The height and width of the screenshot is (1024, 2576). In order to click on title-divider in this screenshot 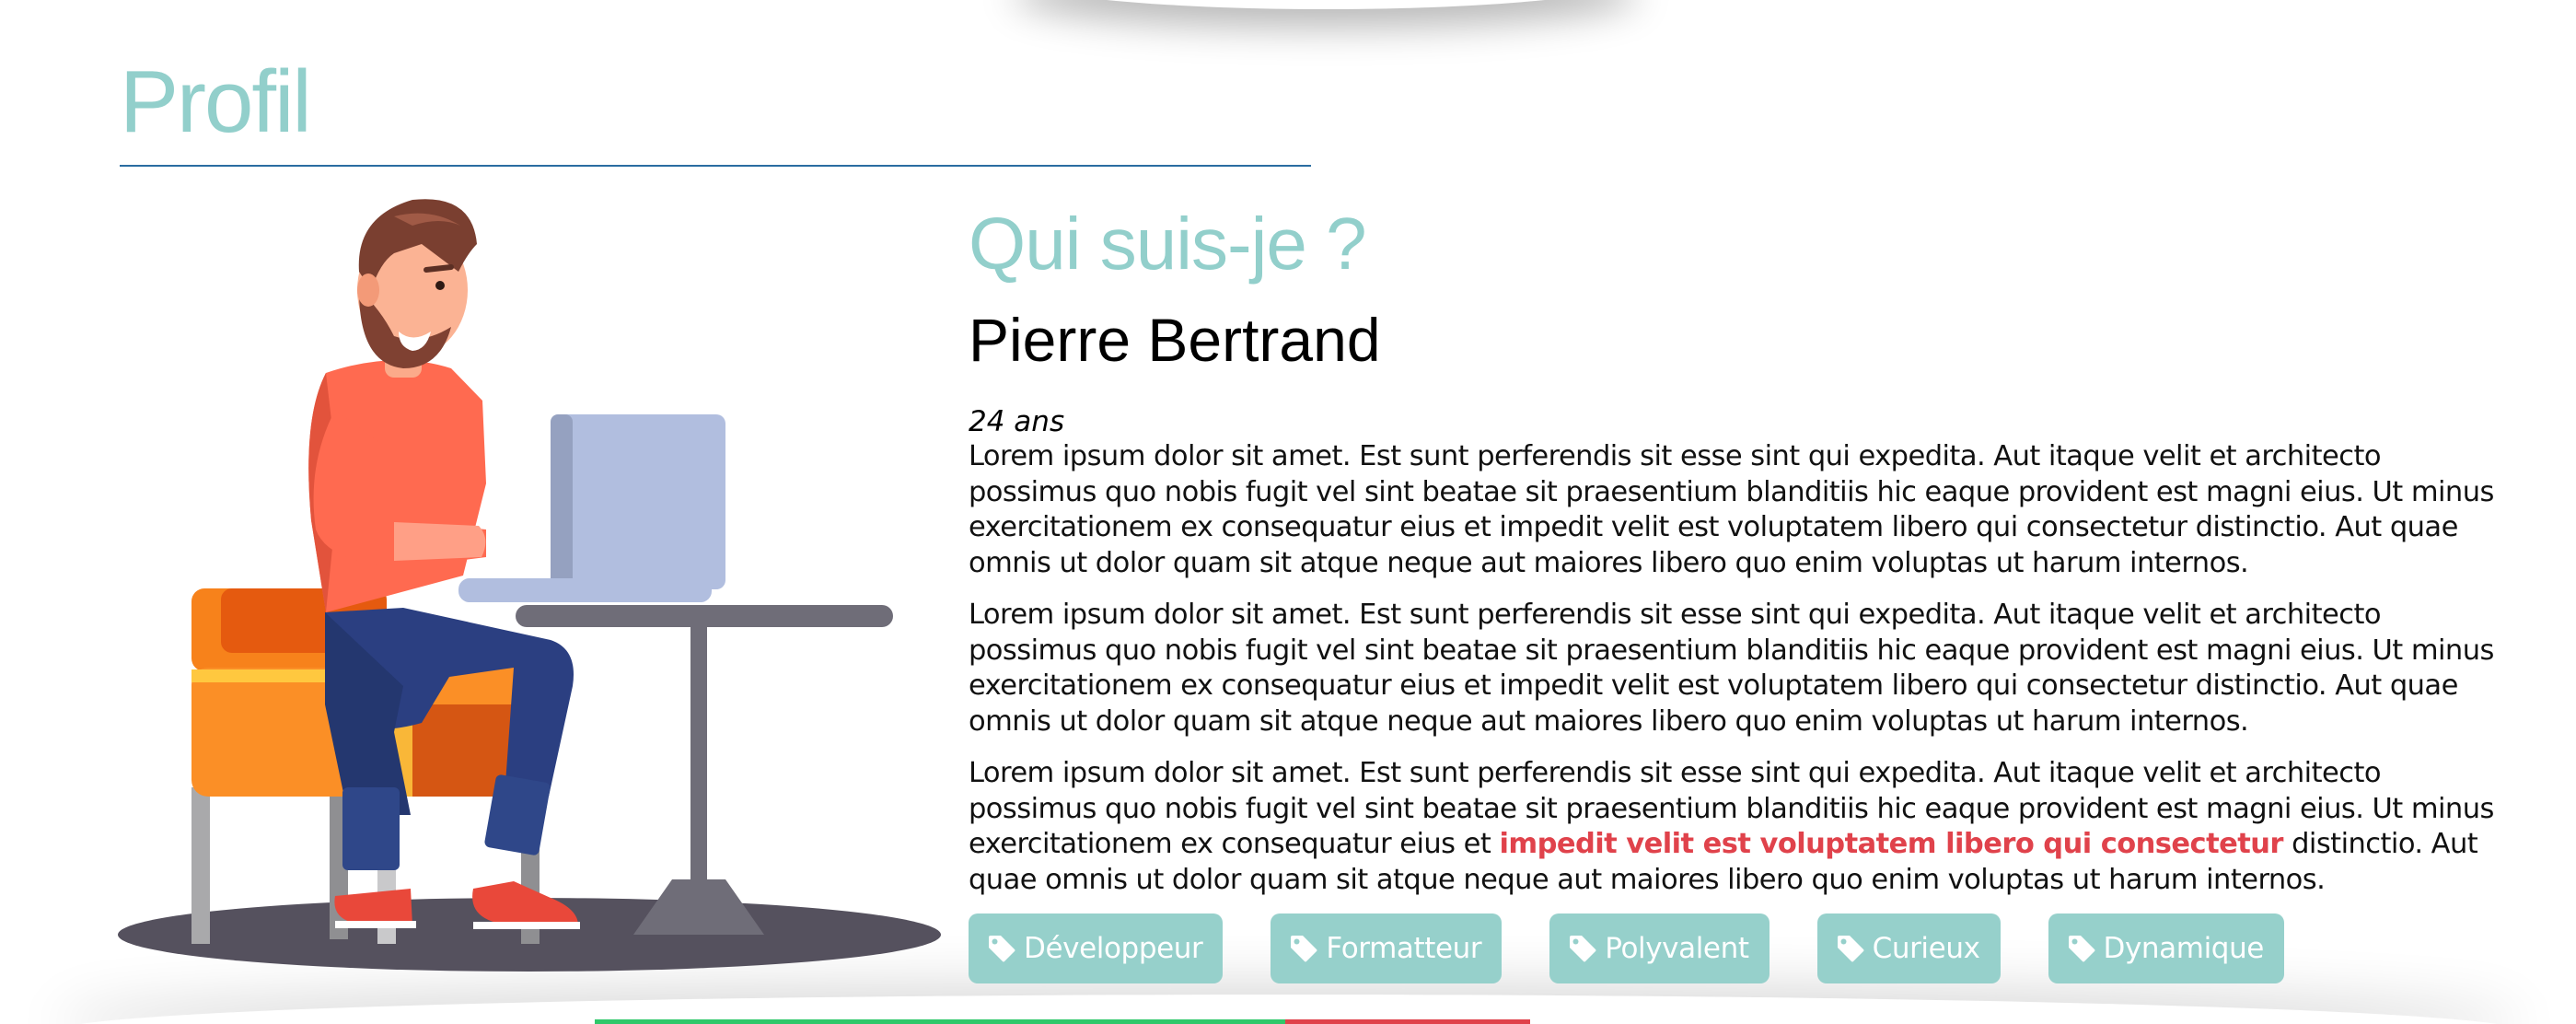, I will do `click(715, 166)`.